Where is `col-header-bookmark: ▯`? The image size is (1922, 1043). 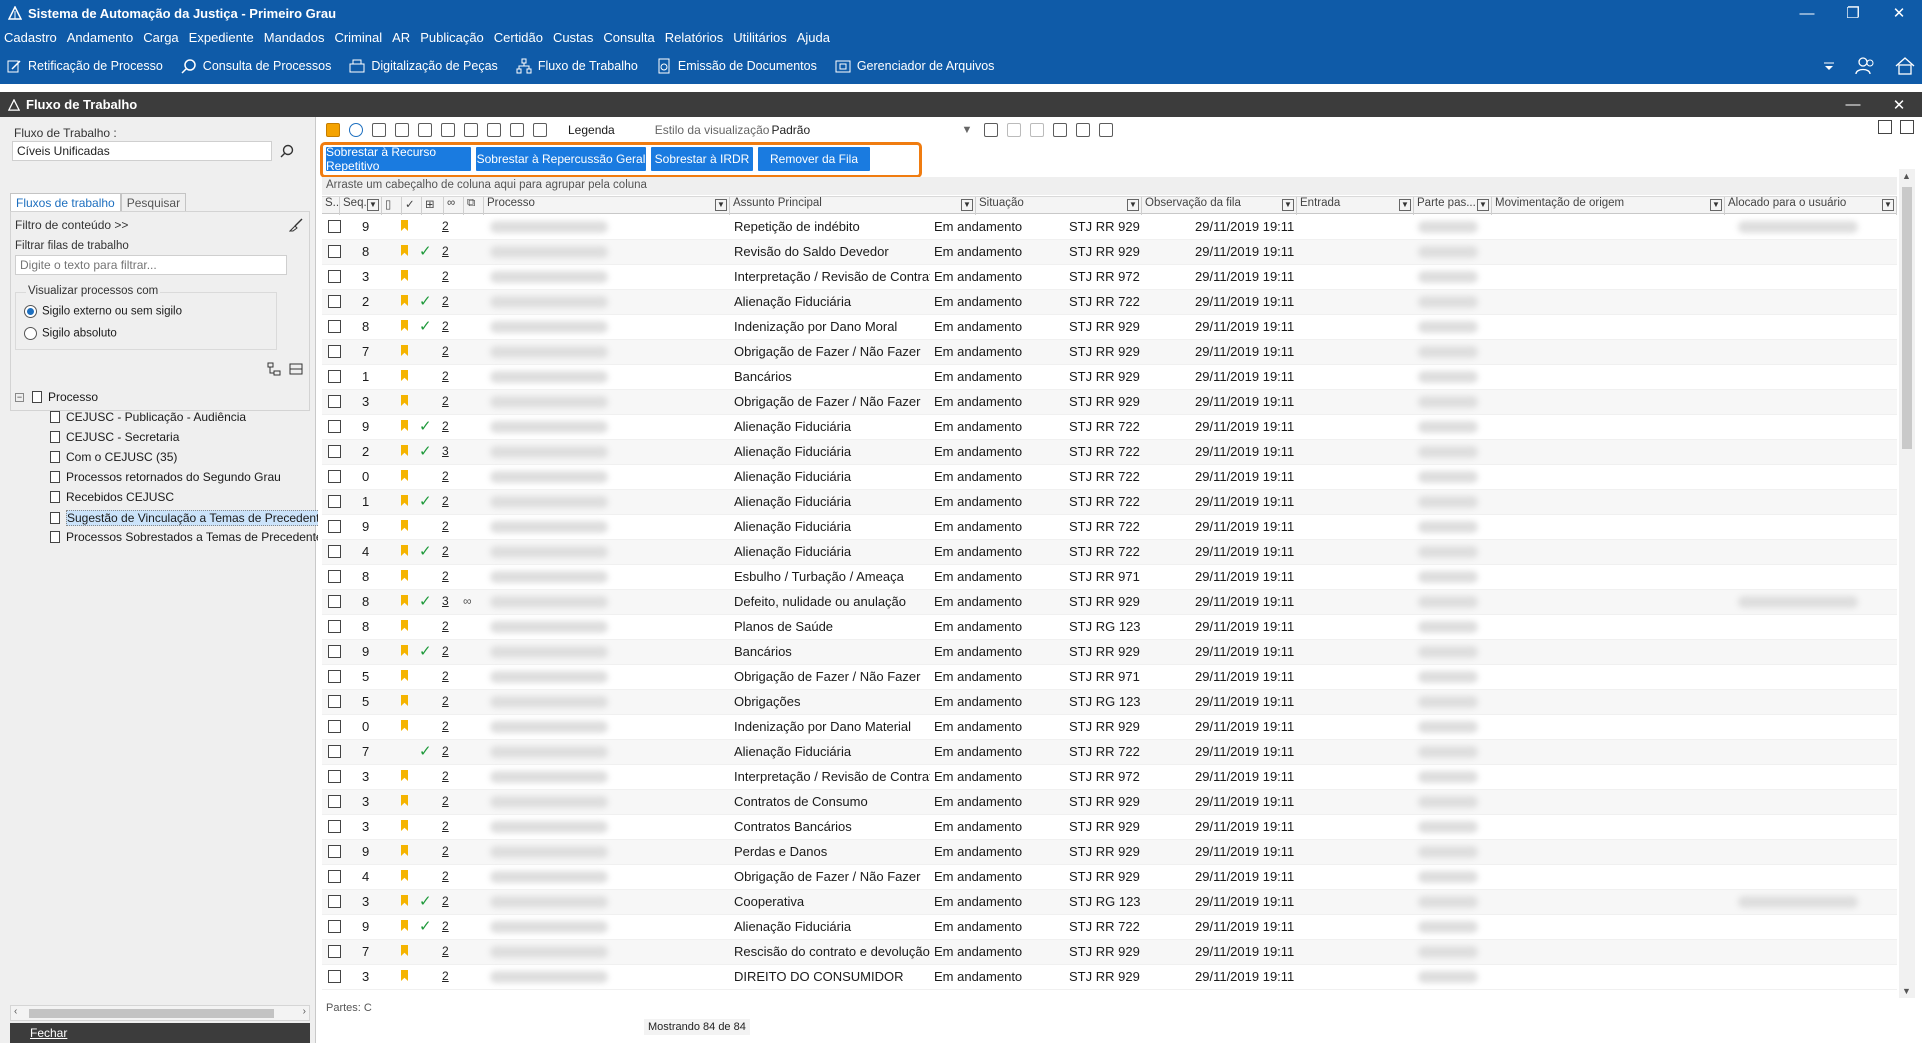 col-header-bookmark: ▯ is located at coordinates (392, 206).